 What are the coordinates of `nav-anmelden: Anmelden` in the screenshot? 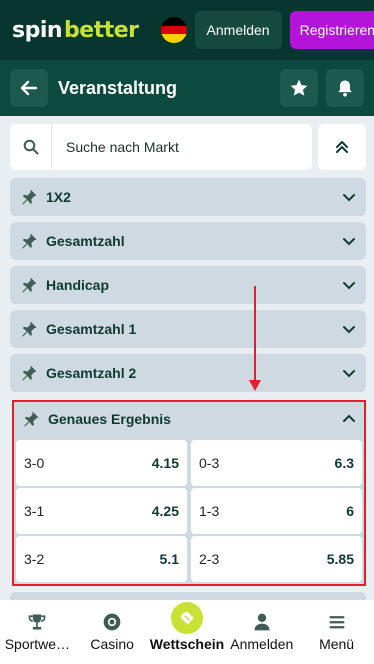 It's located at (262, 631).